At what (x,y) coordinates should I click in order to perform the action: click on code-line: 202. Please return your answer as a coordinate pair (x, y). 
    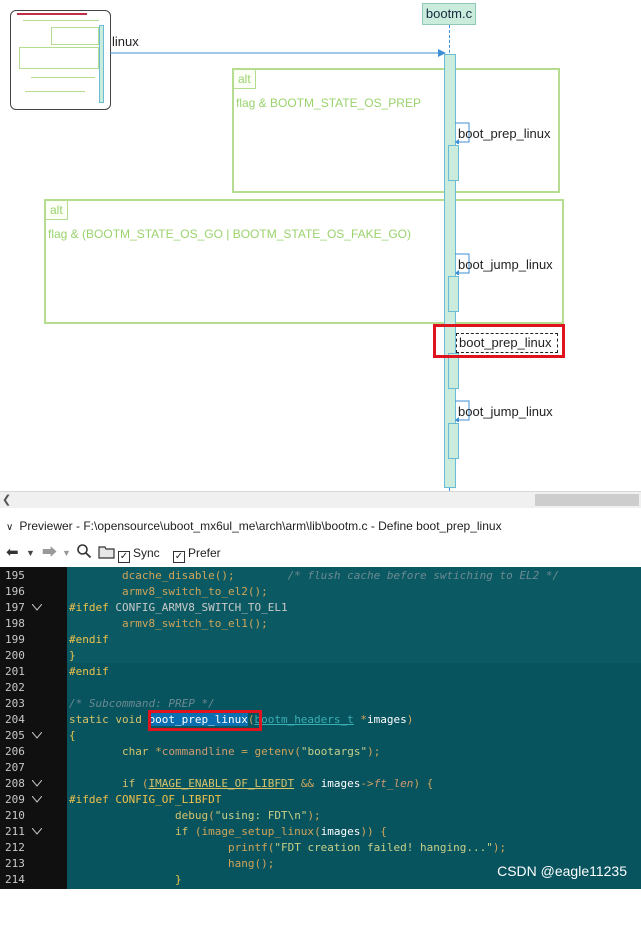
    Looking at the image, I should click on (320, 688).